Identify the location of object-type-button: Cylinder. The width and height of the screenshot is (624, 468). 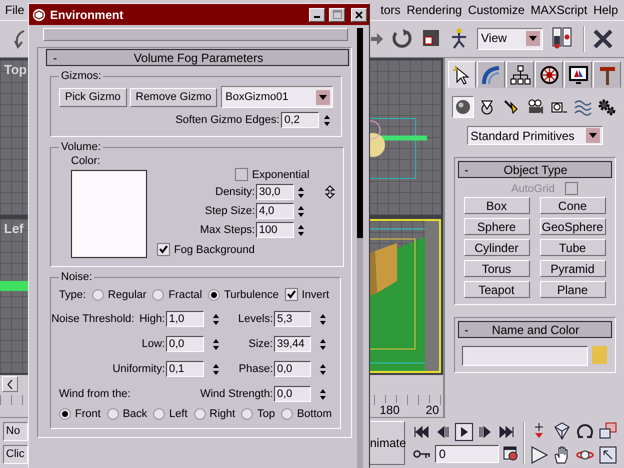
(497, 247).